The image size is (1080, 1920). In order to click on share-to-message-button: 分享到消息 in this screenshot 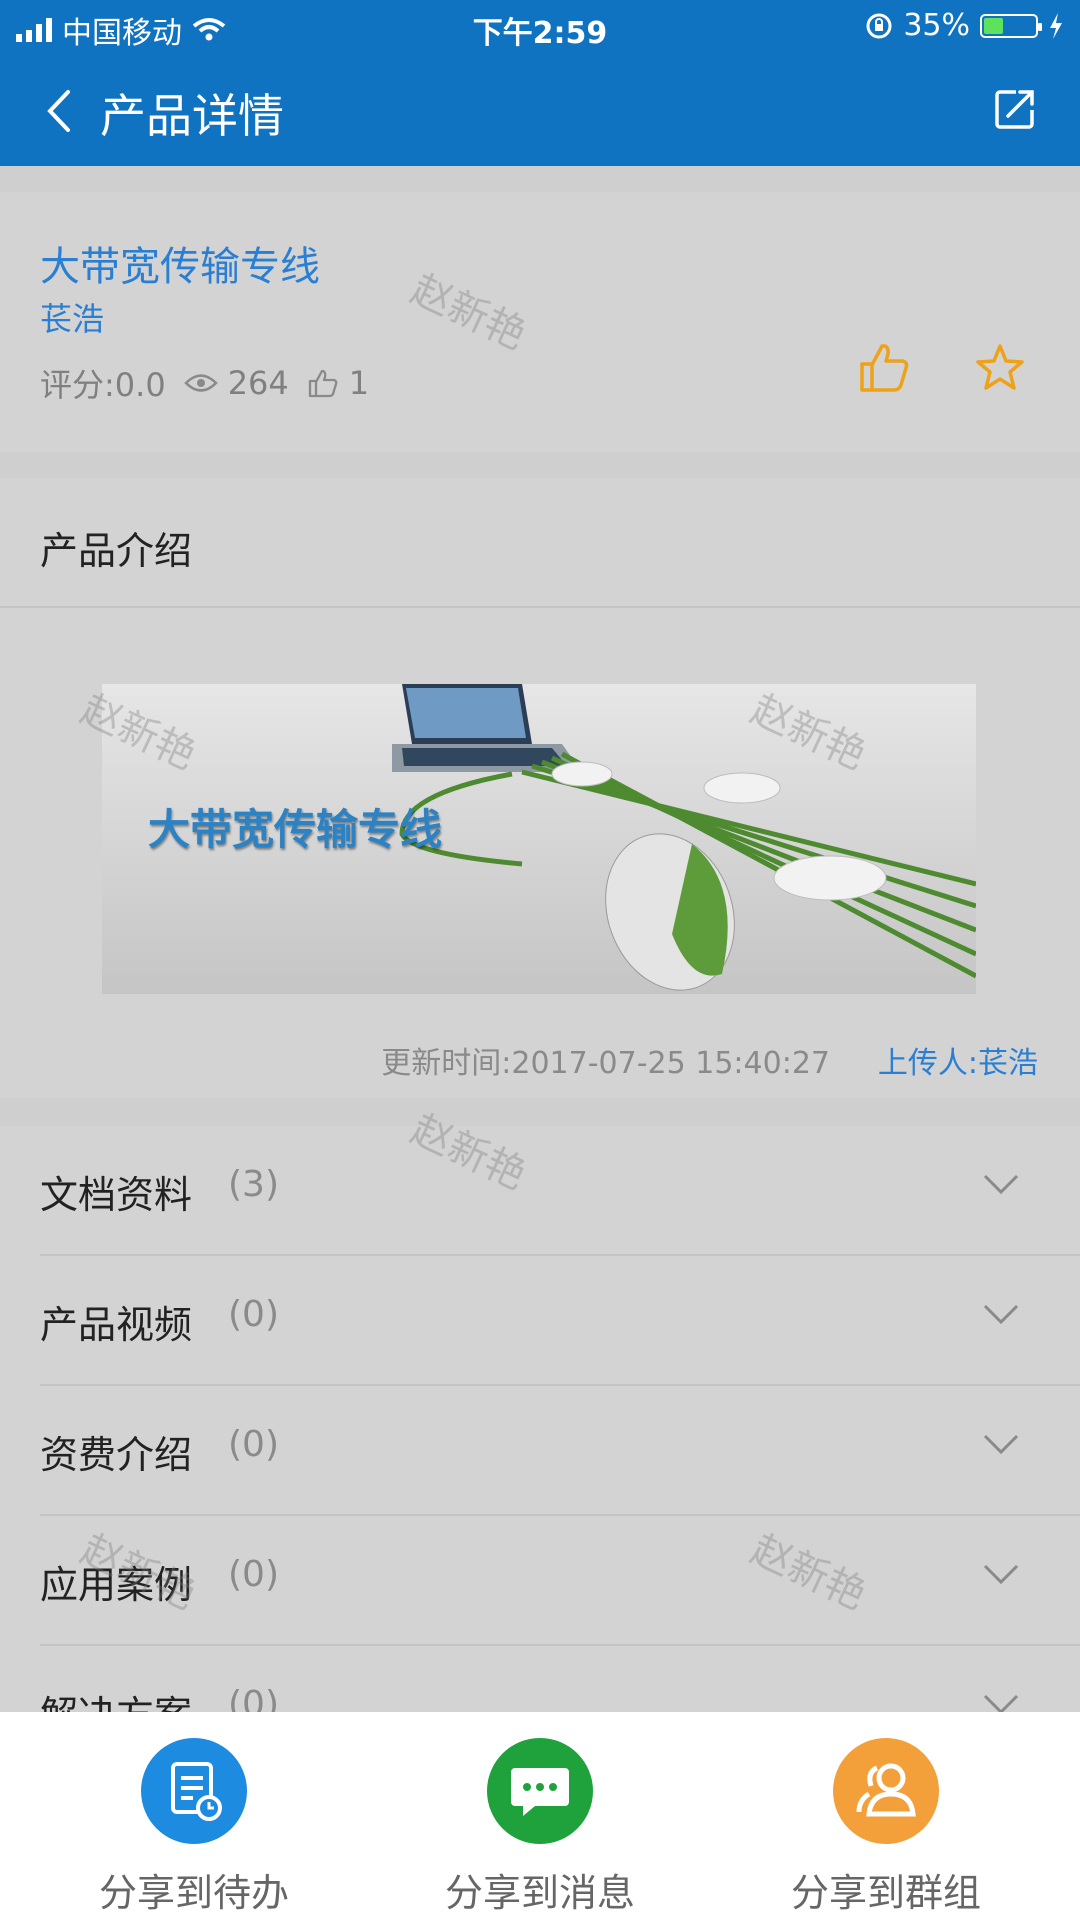, I will do `click(540, 1827)`.